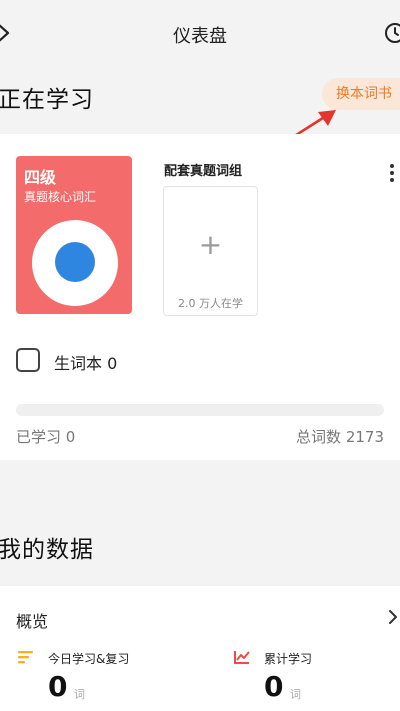 Image resolution: width=400 pixels, height=711 pixels. I want to click on new-words-label: 生词本 0, so click(86, 363).